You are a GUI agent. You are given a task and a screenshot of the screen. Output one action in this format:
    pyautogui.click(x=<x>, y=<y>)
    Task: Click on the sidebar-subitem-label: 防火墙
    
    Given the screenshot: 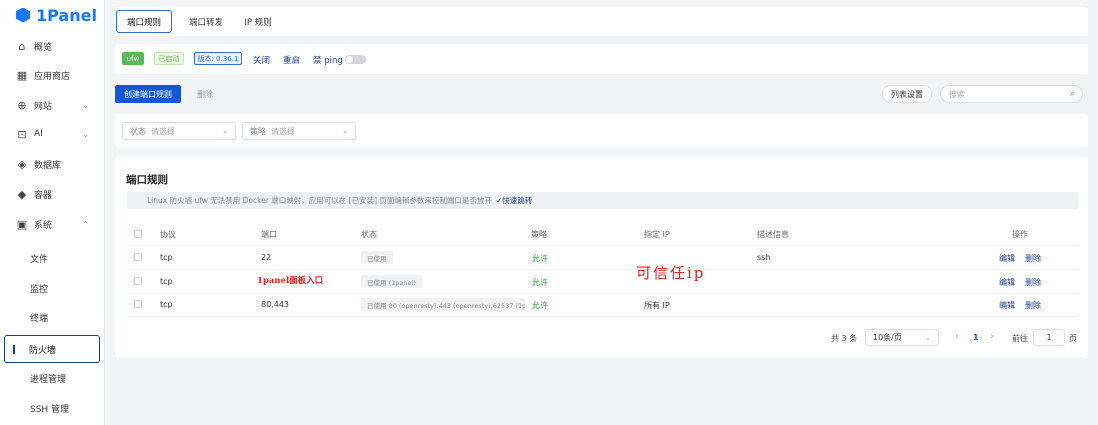 What is the action you would take?
    pyautogui.click(x=43, y=350)
    